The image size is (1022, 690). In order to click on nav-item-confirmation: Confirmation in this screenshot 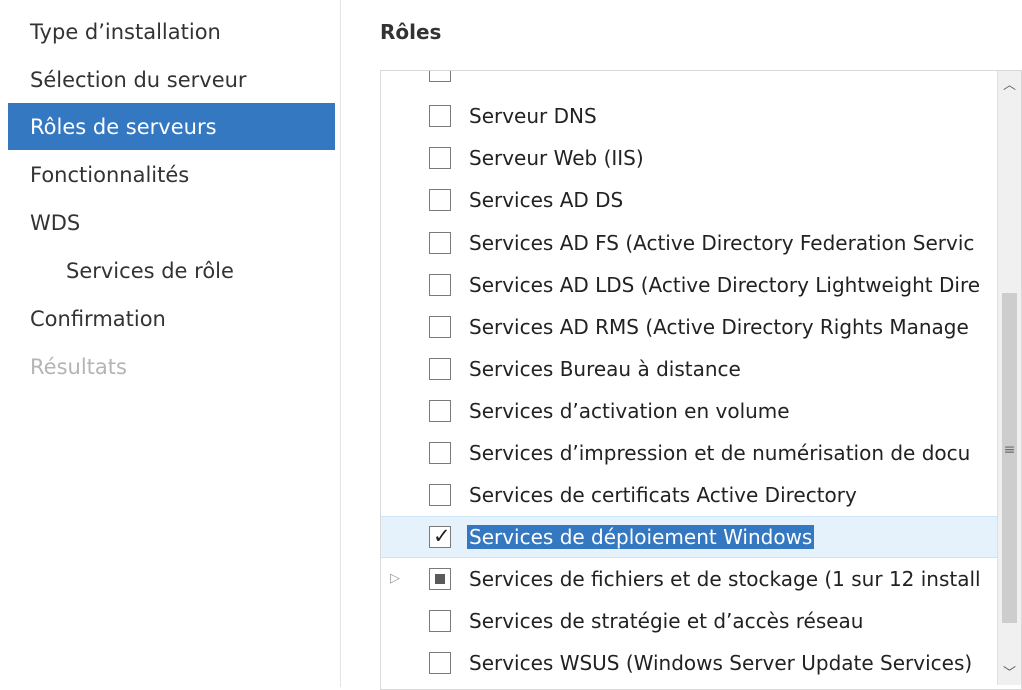, I will do `click(171, 318)`.